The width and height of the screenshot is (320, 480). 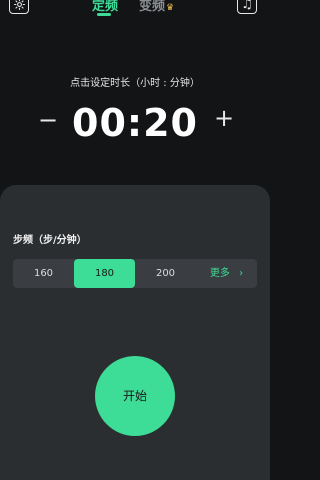 I want to click on tab-variable-frequency-label: 变频, so click(x=152, y=7).